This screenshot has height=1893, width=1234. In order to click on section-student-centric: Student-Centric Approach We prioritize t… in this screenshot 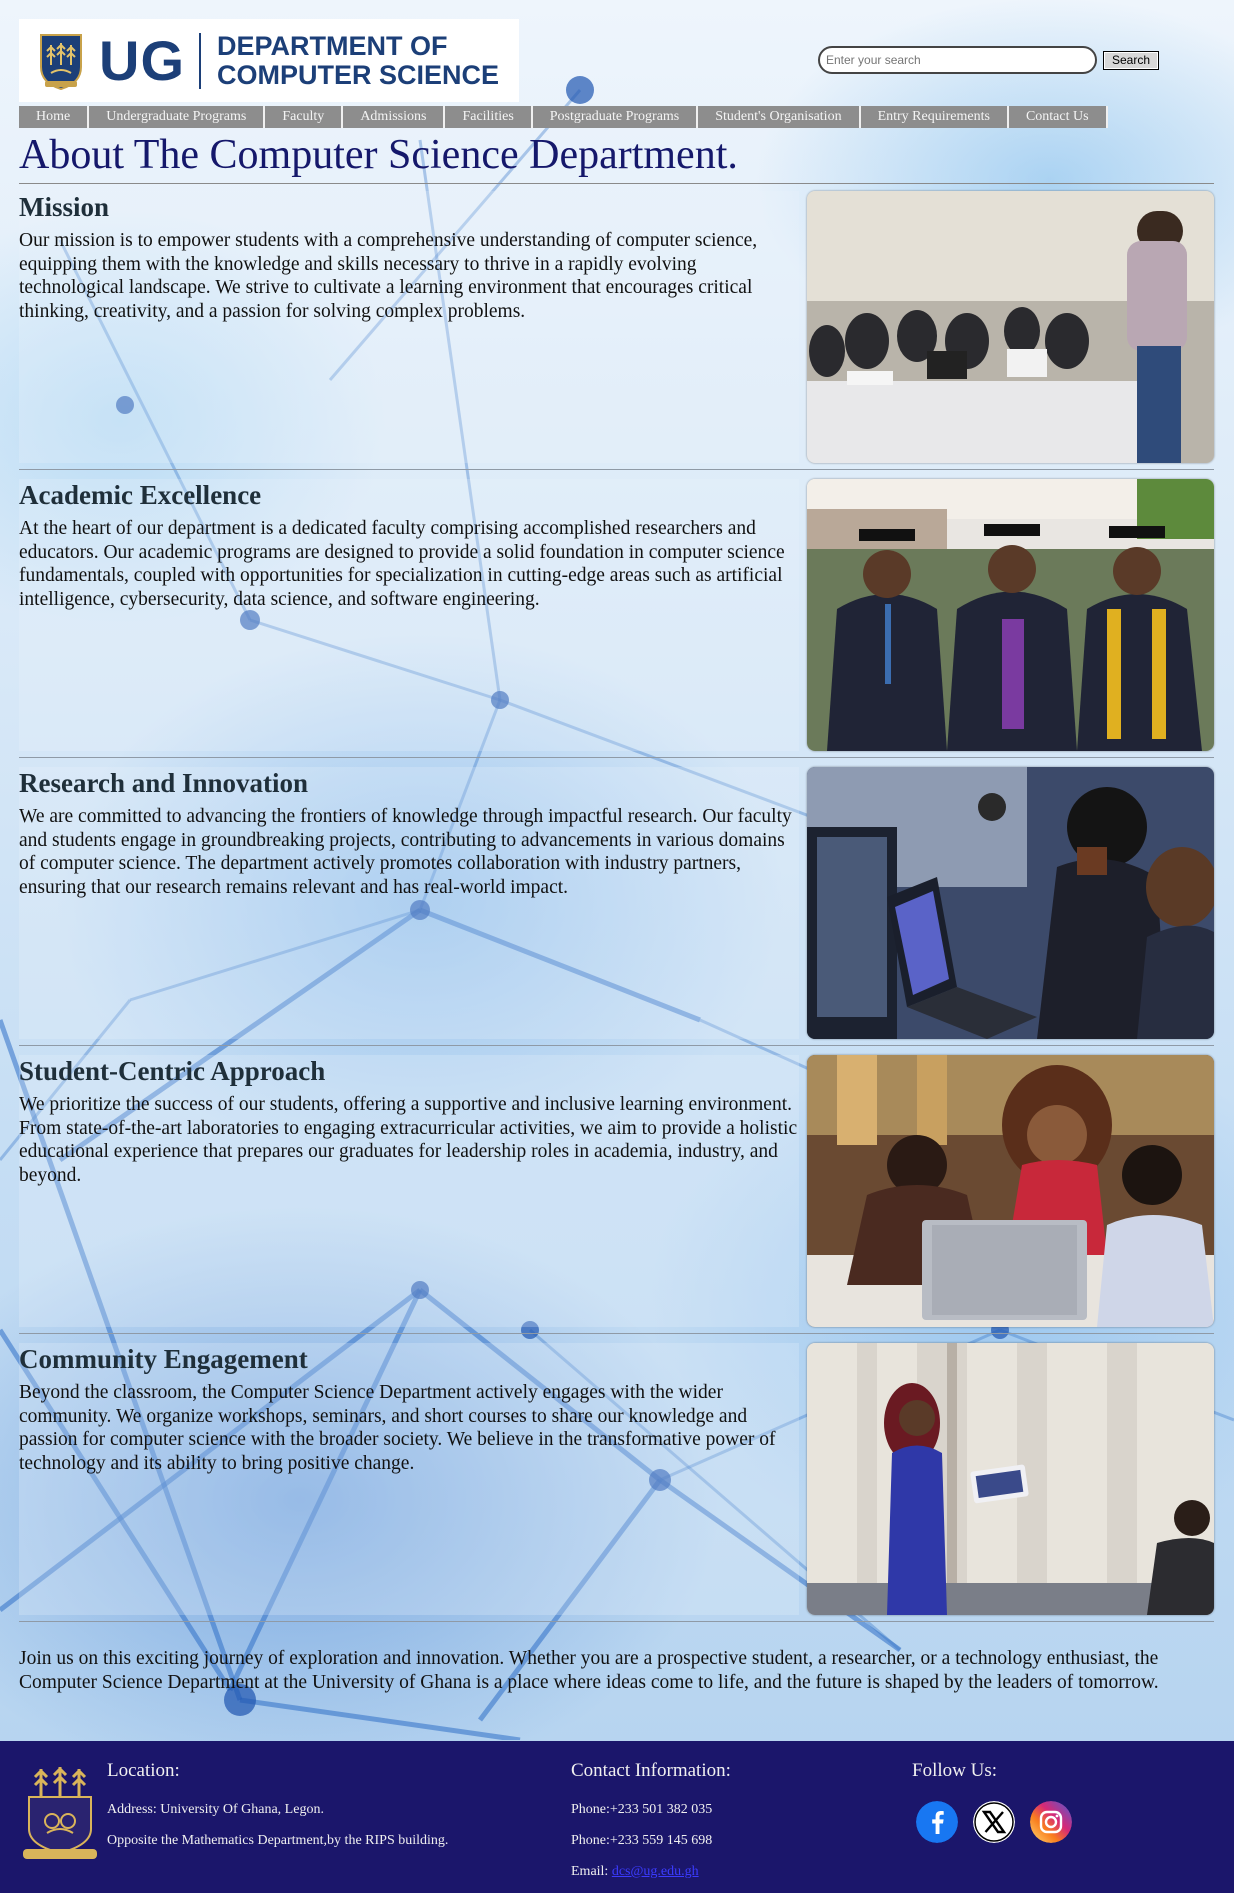, I will do `click(616, 1191)`.